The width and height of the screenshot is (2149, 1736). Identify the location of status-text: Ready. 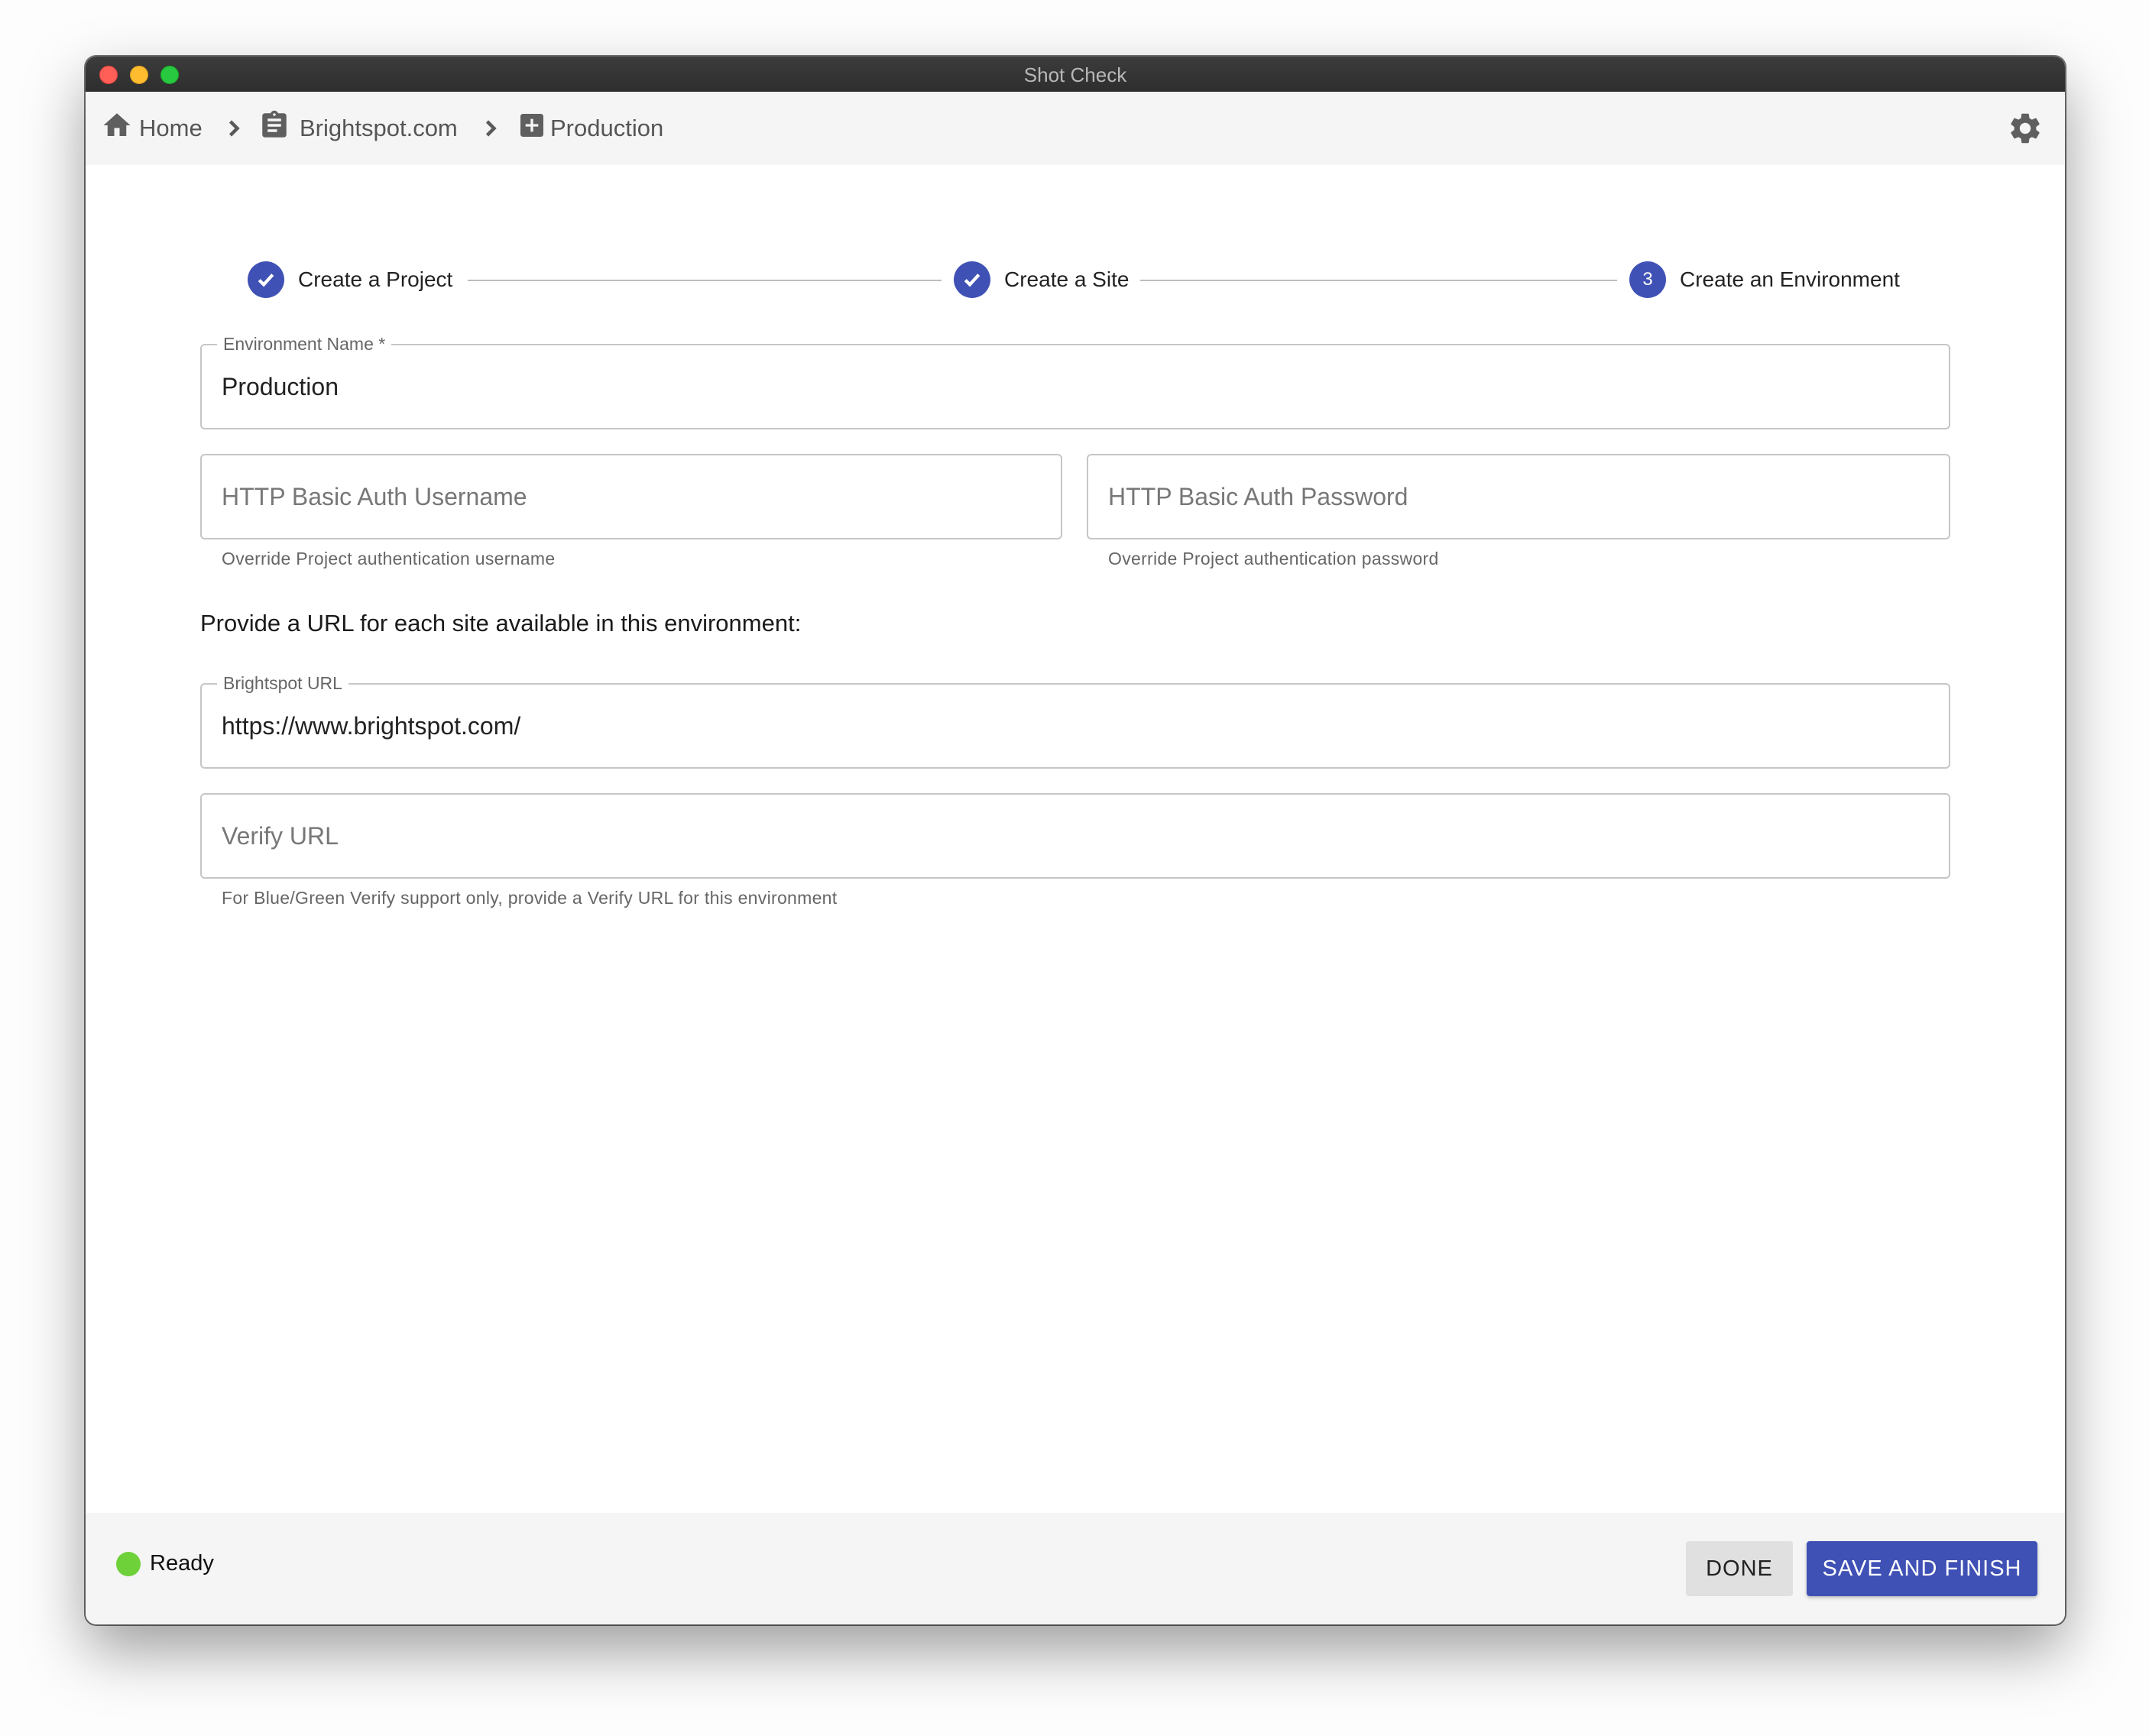
(182, 1563).